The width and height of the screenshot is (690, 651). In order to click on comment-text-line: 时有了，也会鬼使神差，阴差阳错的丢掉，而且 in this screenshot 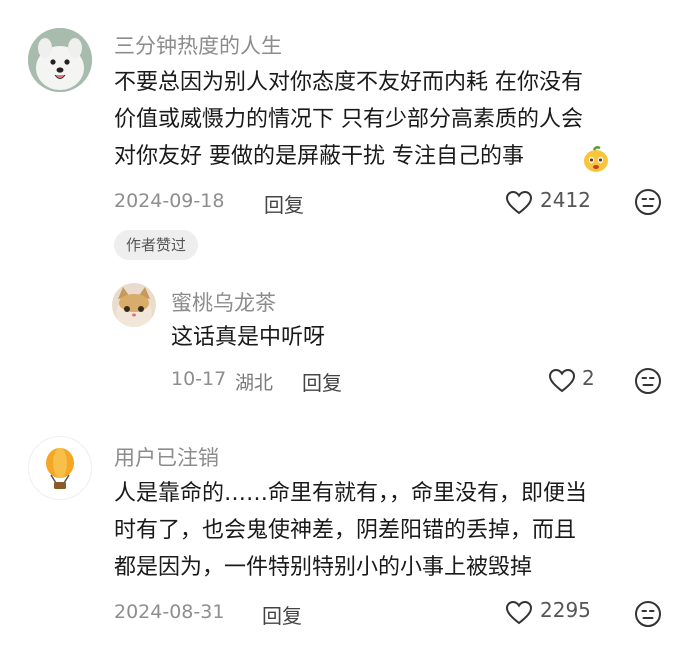, I will do `click(345, 530)`.